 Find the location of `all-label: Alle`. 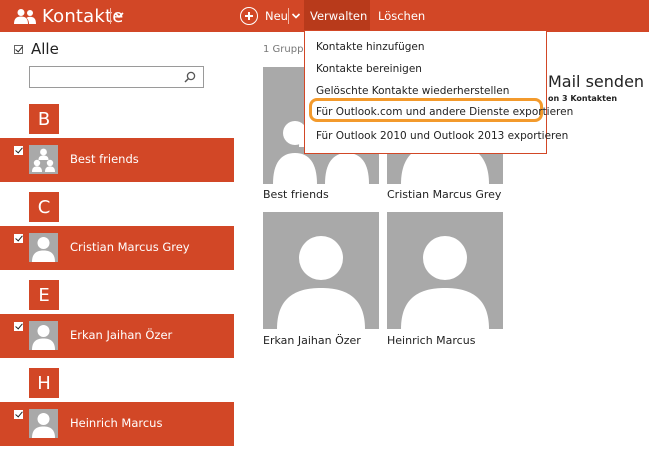

all-label: Alle is located at coordinates (45, 49).